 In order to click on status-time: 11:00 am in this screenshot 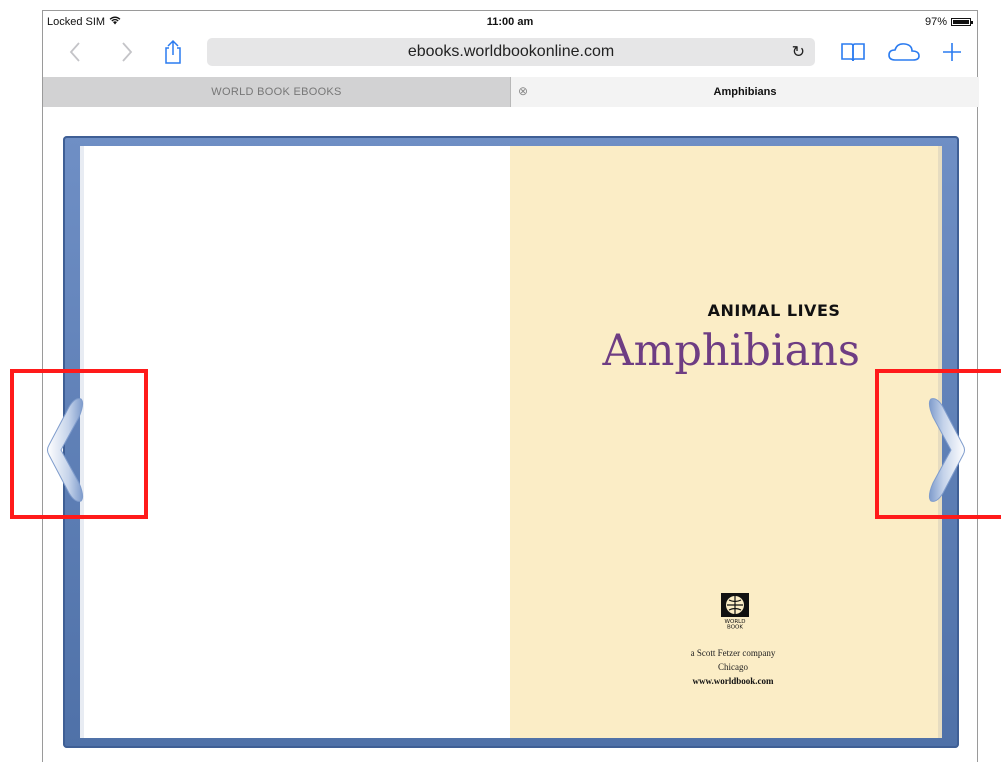, I will do `click(510, 22)`.